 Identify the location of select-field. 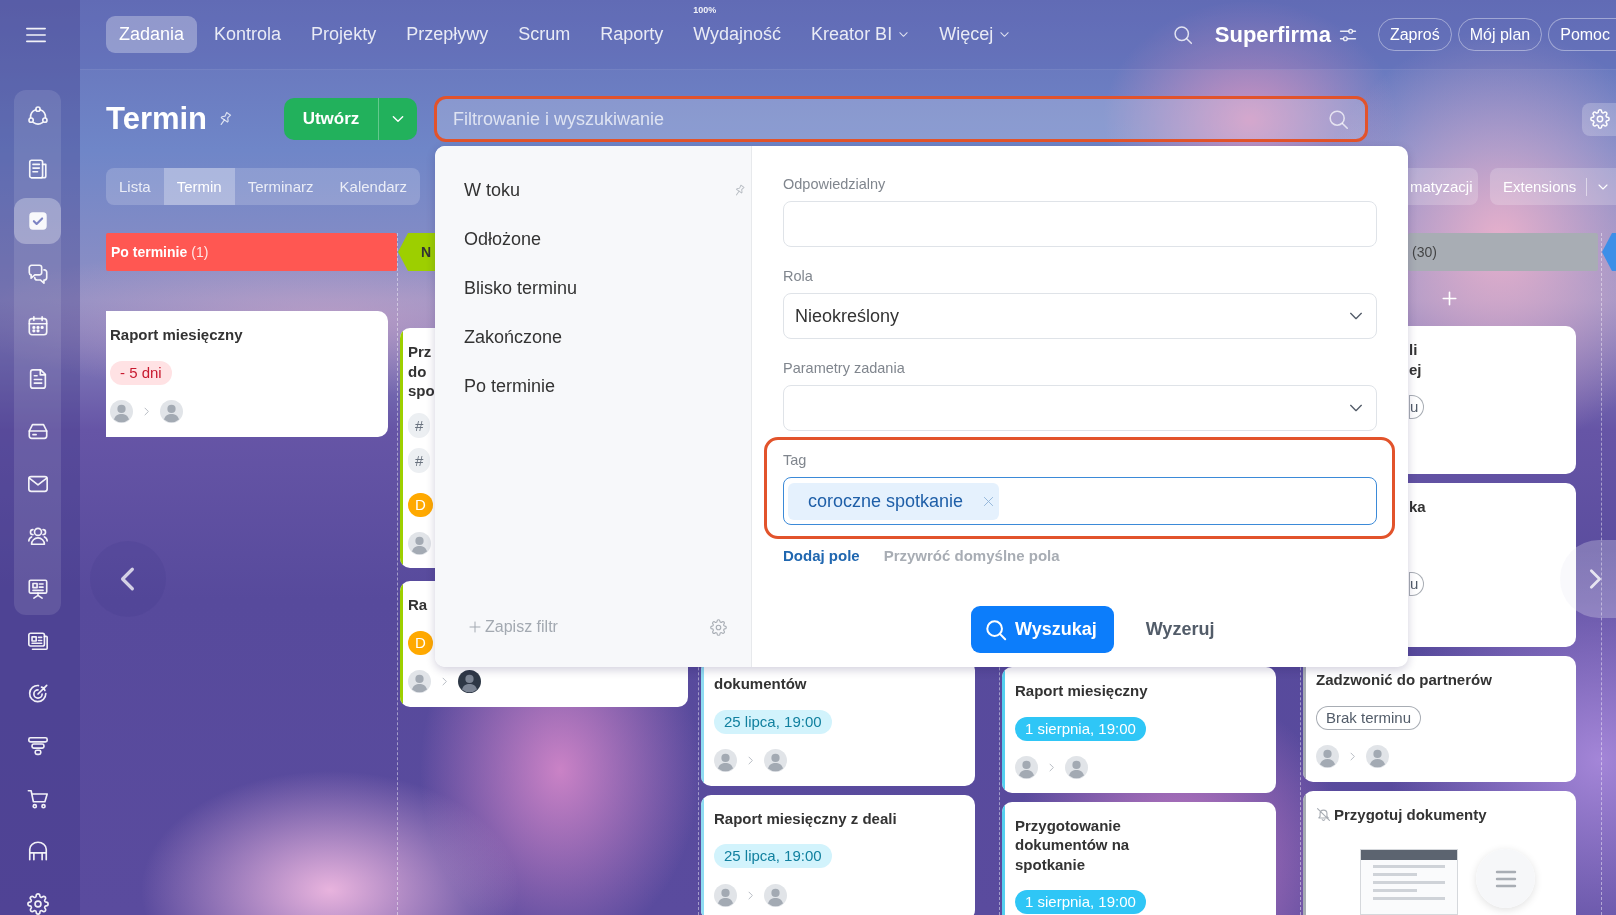
(1080, 408).